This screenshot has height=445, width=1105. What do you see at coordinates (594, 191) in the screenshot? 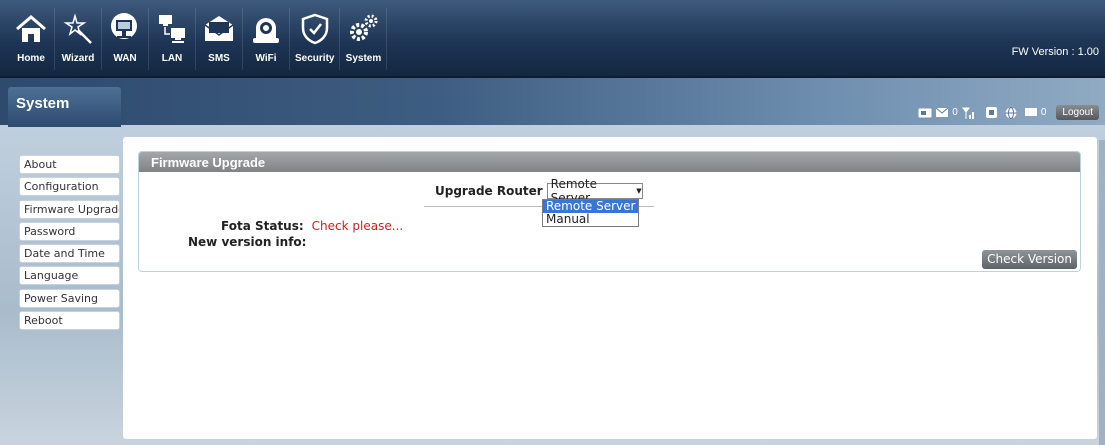
I see `upgrade-method-select: Remote Server ▼` at bounding box center [594, 191].